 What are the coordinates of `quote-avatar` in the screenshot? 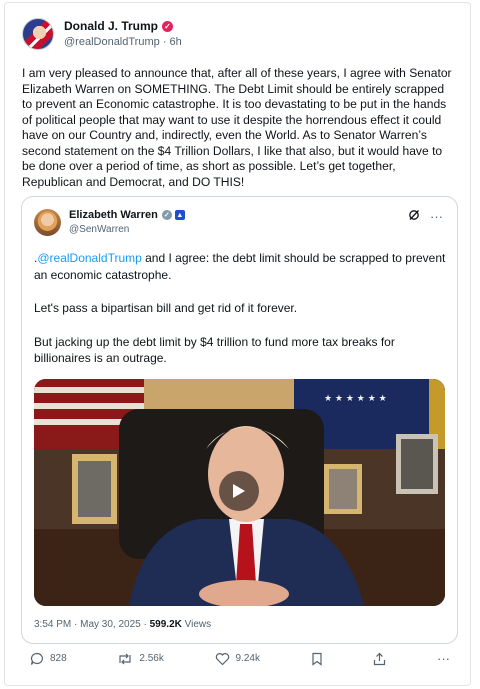 It's located at (47, 222).